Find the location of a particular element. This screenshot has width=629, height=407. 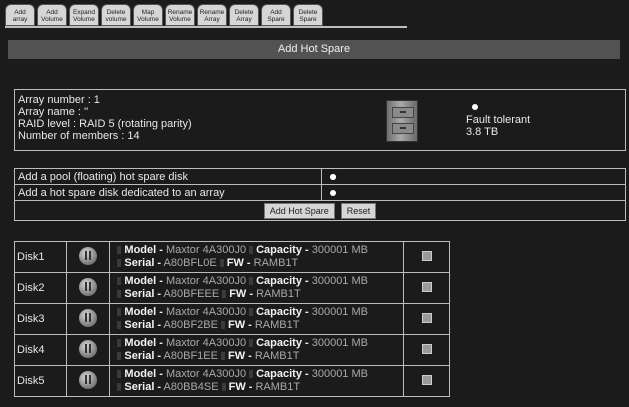

disk-name: Disk1 is located at coordinates (40, 257).